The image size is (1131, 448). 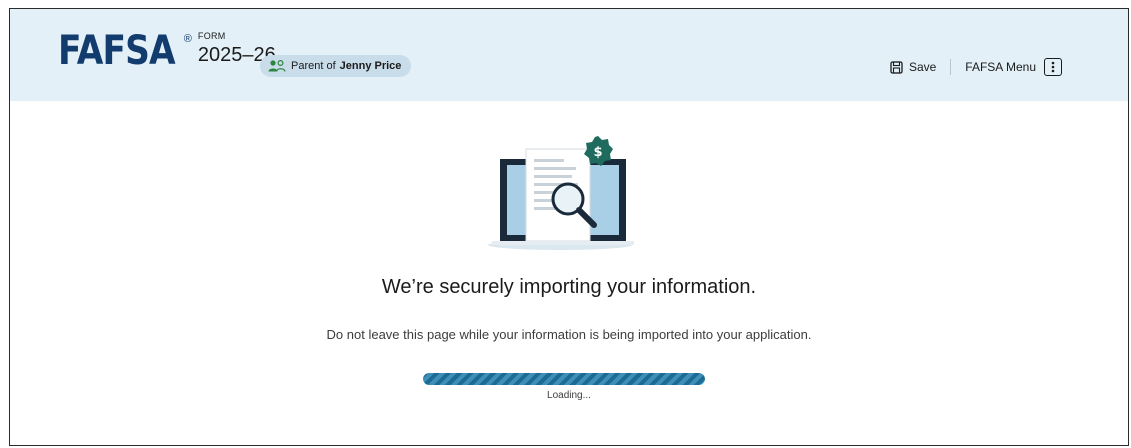 I want to click on fafsa-brand: FAFSA ® FORM 2025–26, so click(x=167, y=51).